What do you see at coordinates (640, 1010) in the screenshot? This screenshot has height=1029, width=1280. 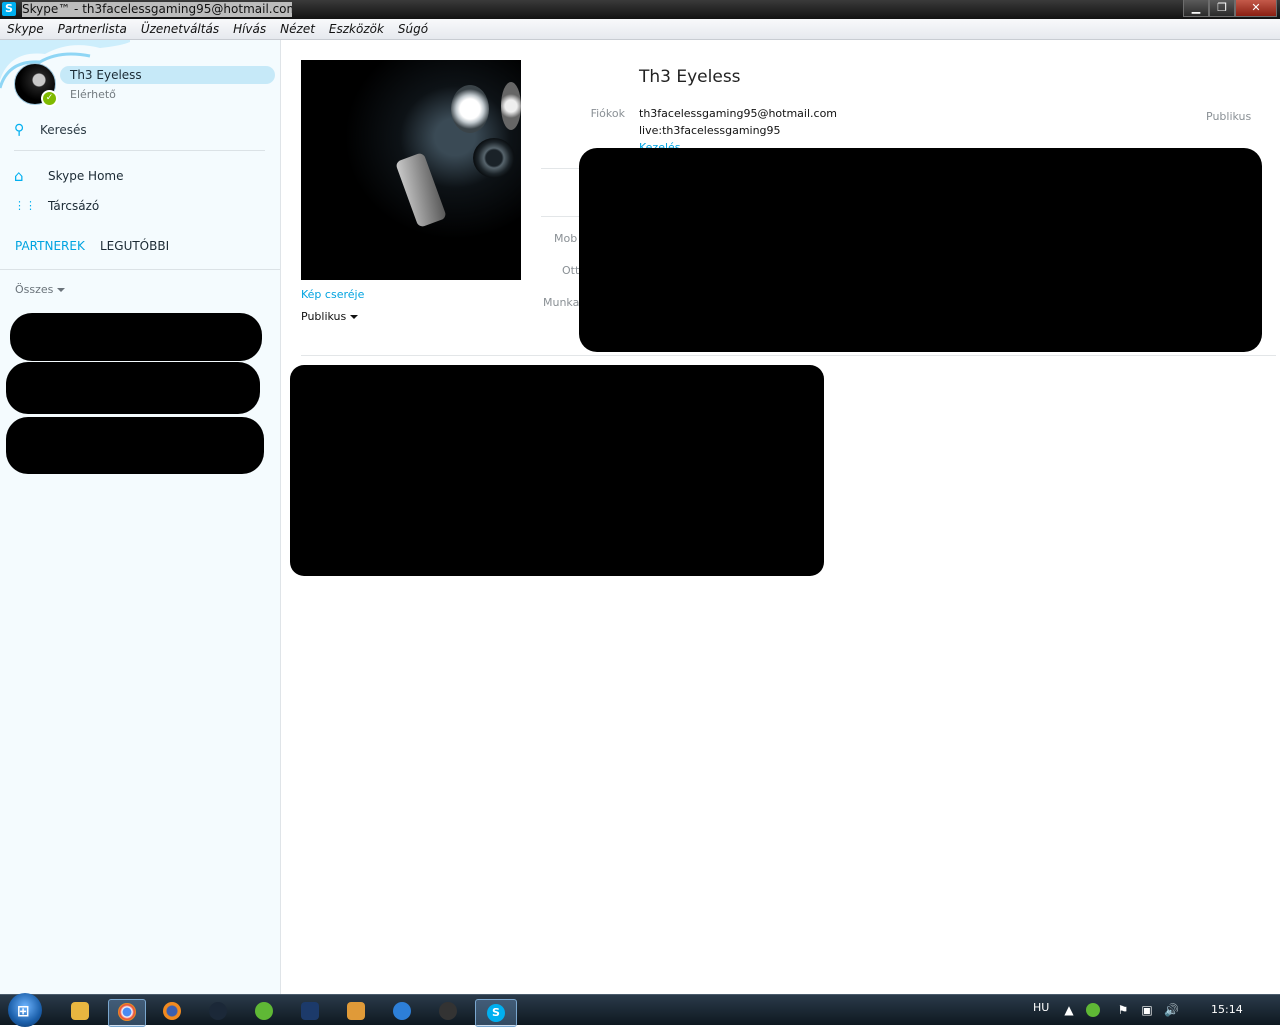 I see `taskbar: ⊞ S HU ▲ ⚑ ▣ 🔊 15:14` at bounding box center [640, 1010].